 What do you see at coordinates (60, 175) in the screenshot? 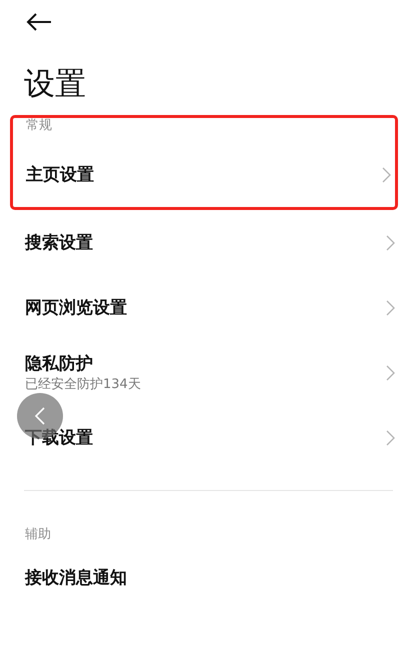
I see `row-label: 主页设置` at bounding box center [60, 175].